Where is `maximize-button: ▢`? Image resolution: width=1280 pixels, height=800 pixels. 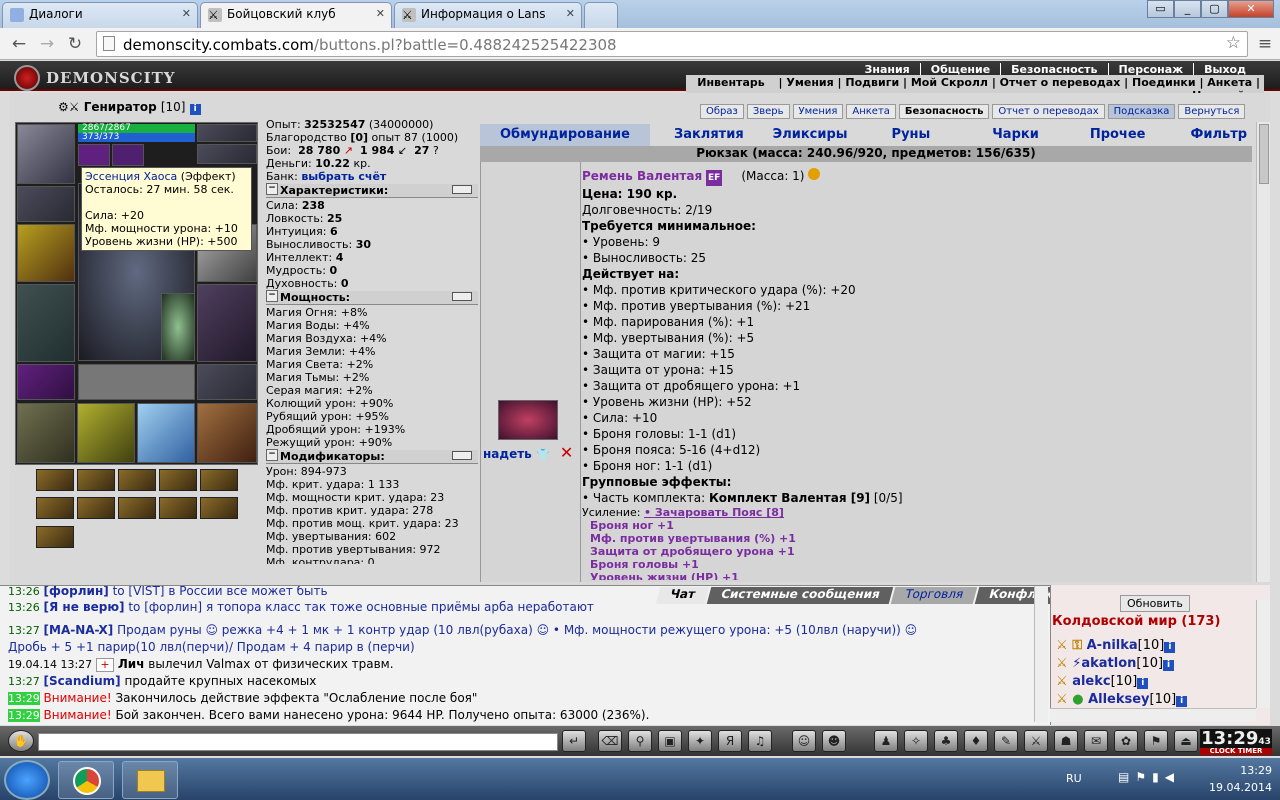
maximize-button: ▢ is located at coordinates (1214, 9).